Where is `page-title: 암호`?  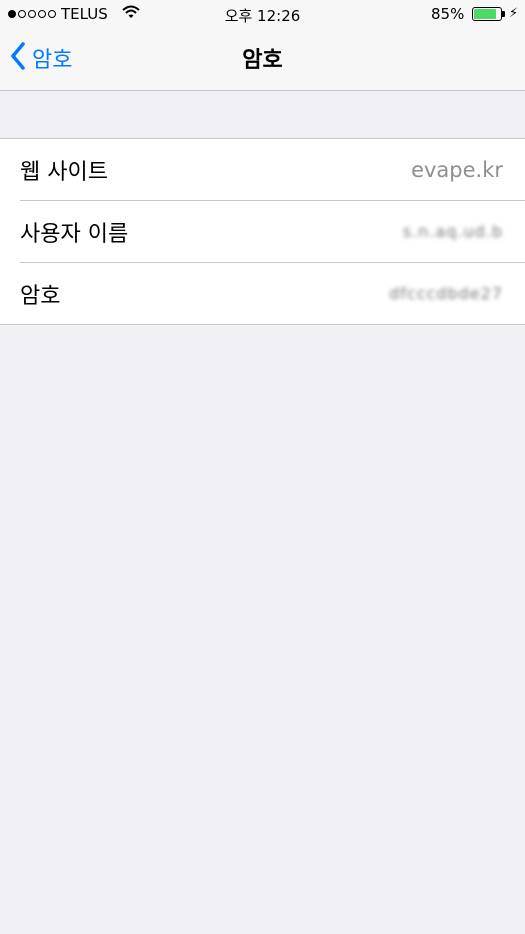 page-title: 암호 is located at coordinates (262, 60).